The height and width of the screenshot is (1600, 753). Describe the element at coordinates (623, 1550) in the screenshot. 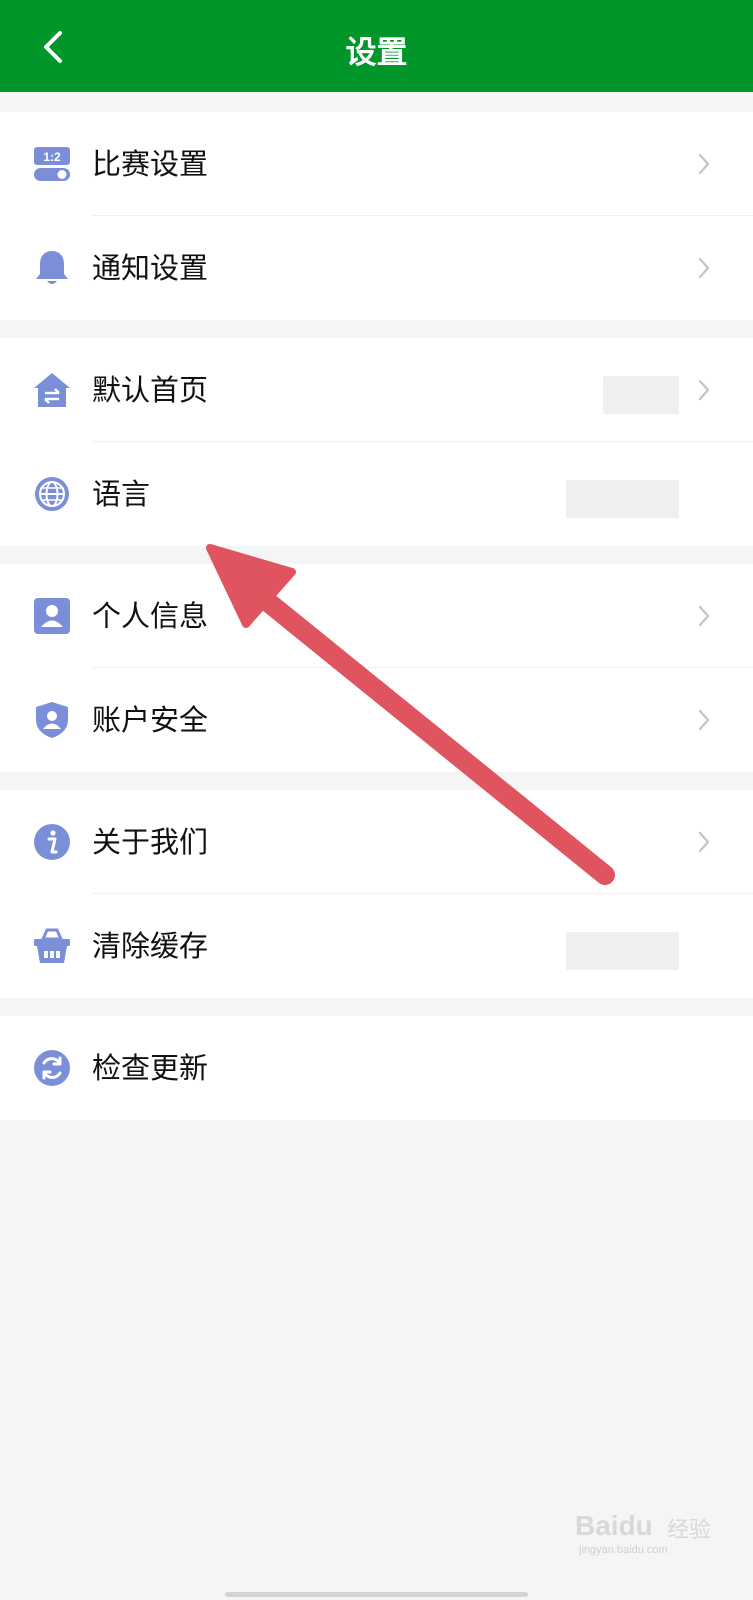

I see `watermark-url: jingyan.baidu.com` at that location.